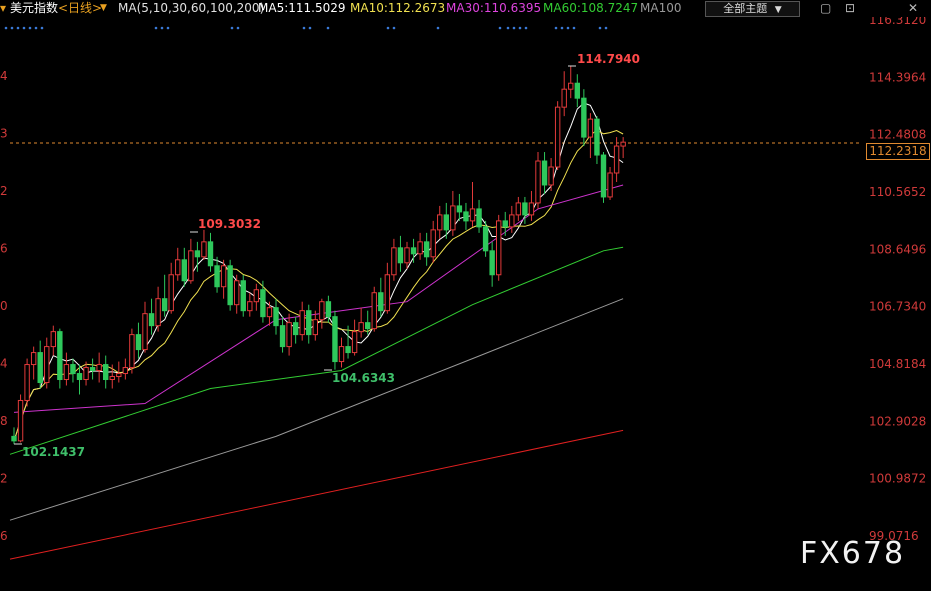 Image resolution: width=931 pixels, height=591 pixels. I want to click on ma200-line, so click(316, 494).